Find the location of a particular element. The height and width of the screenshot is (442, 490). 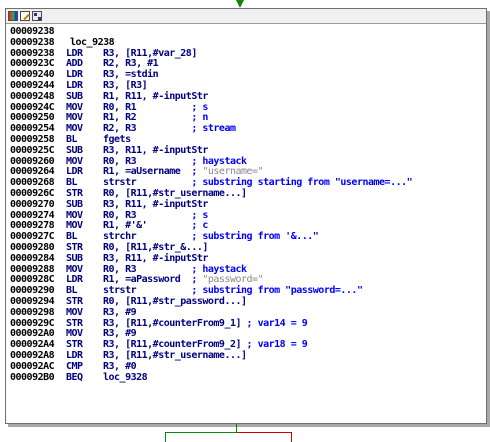

address: 00009298 is located at coordinates (32, 312).